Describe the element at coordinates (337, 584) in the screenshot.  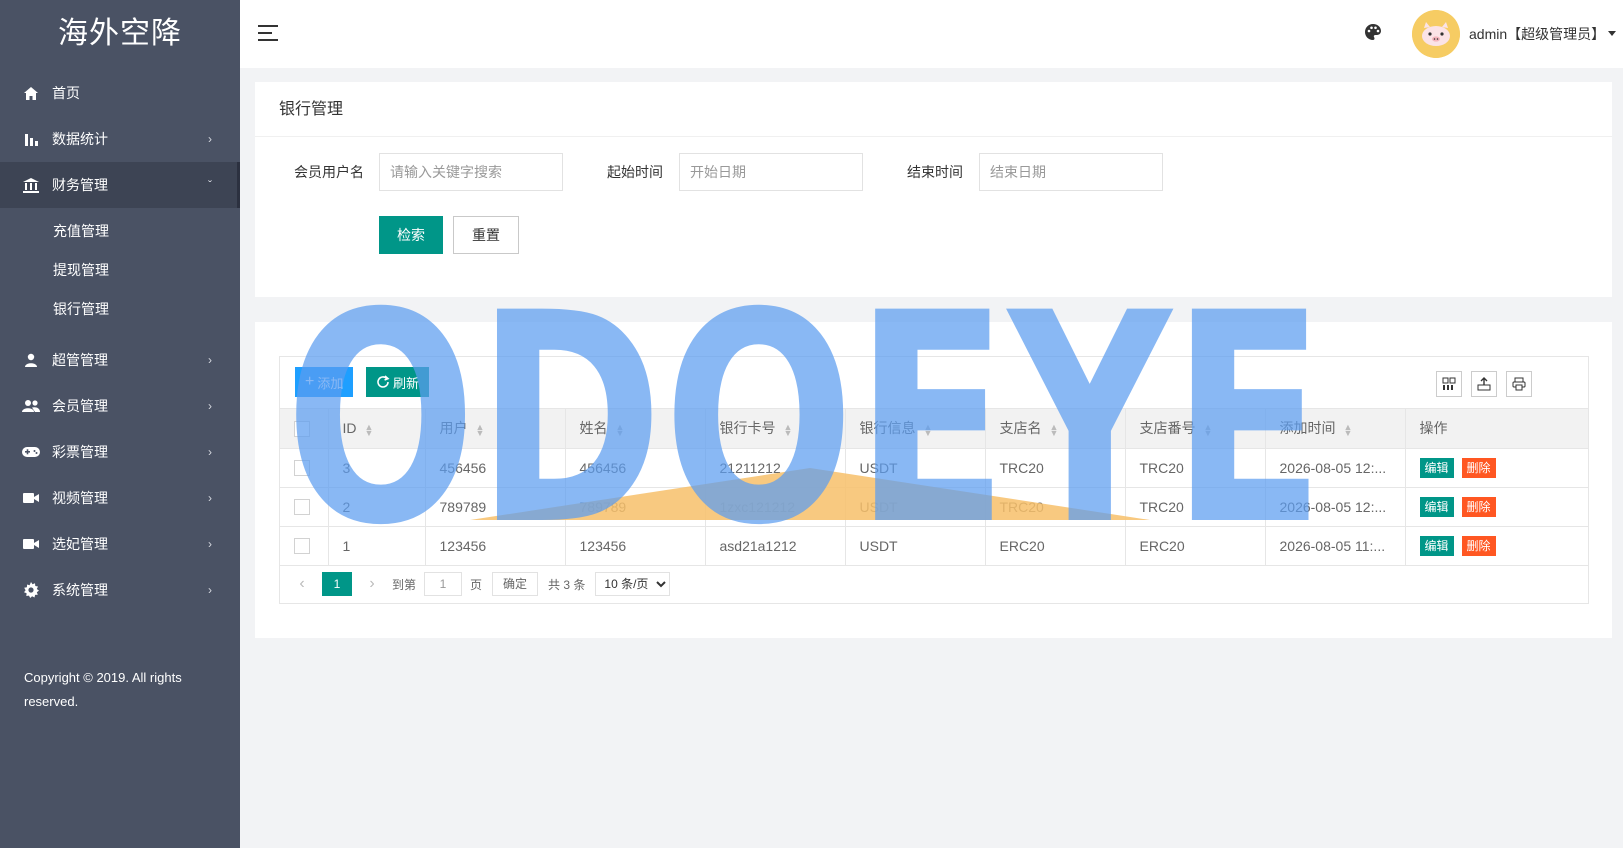
I see `page-current: 1` at that location.